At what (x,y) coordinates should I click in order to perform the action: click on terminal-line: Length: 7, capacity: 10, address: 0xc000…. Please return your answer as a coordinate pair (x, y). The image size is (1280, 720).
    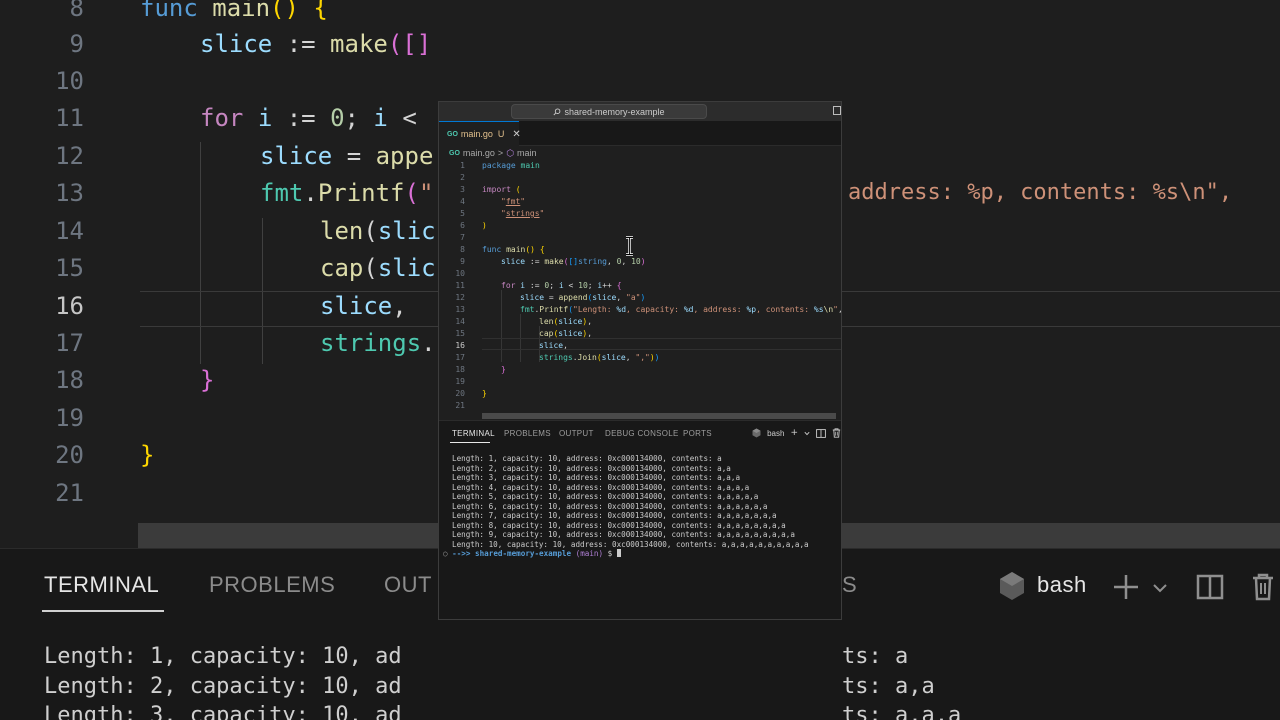
    Looking at the image, I should click on (614, 515).